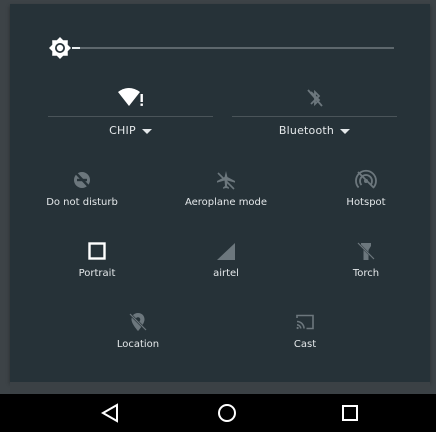 The width and height of the screenshot is (436, 432). Describe the element at coordinates (366, 273) in the screenshot. I see `tile-label: Torch` at that location.